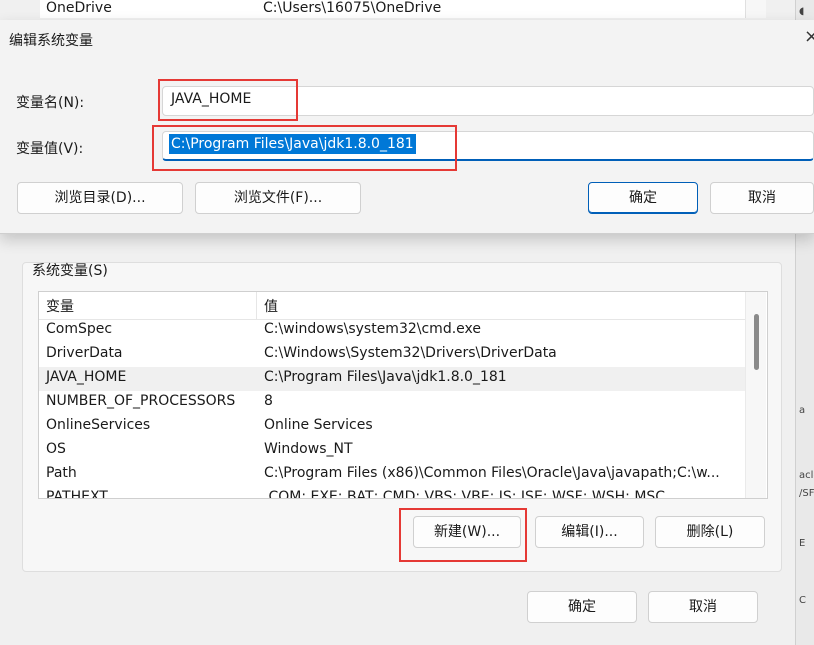 Image resolution: width=814 pixels, height=645 pixels. Describe the element at coordinates (806, 493) in the screenshot. I see `background-fragment: /SF;` at that location.